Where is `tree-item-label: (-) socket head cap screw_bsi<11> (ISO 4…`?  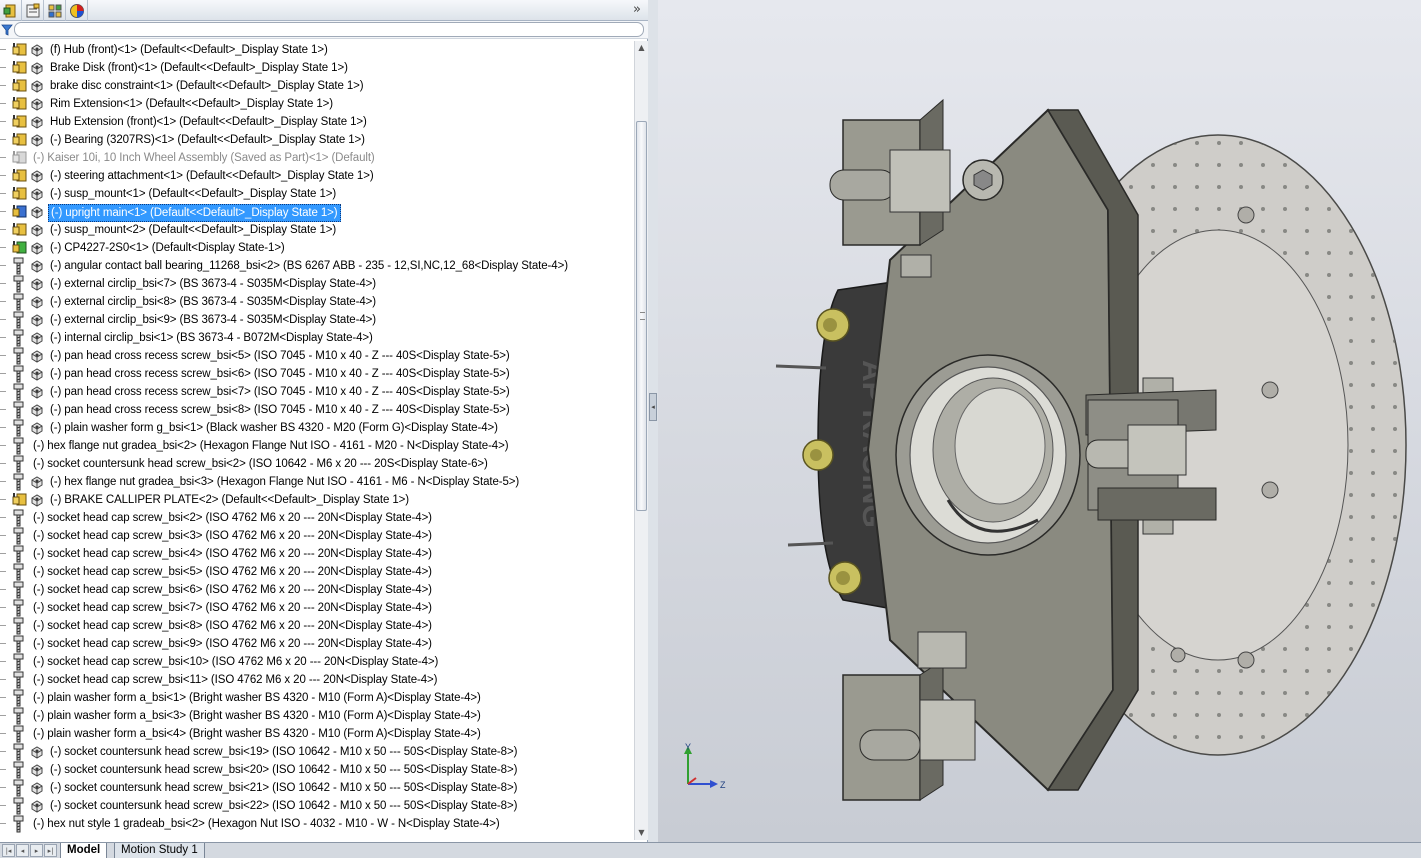 tree-item-label: (-) socket head cap screw_bsi<11> (ISO 4… is located at coordinates (235, 680).